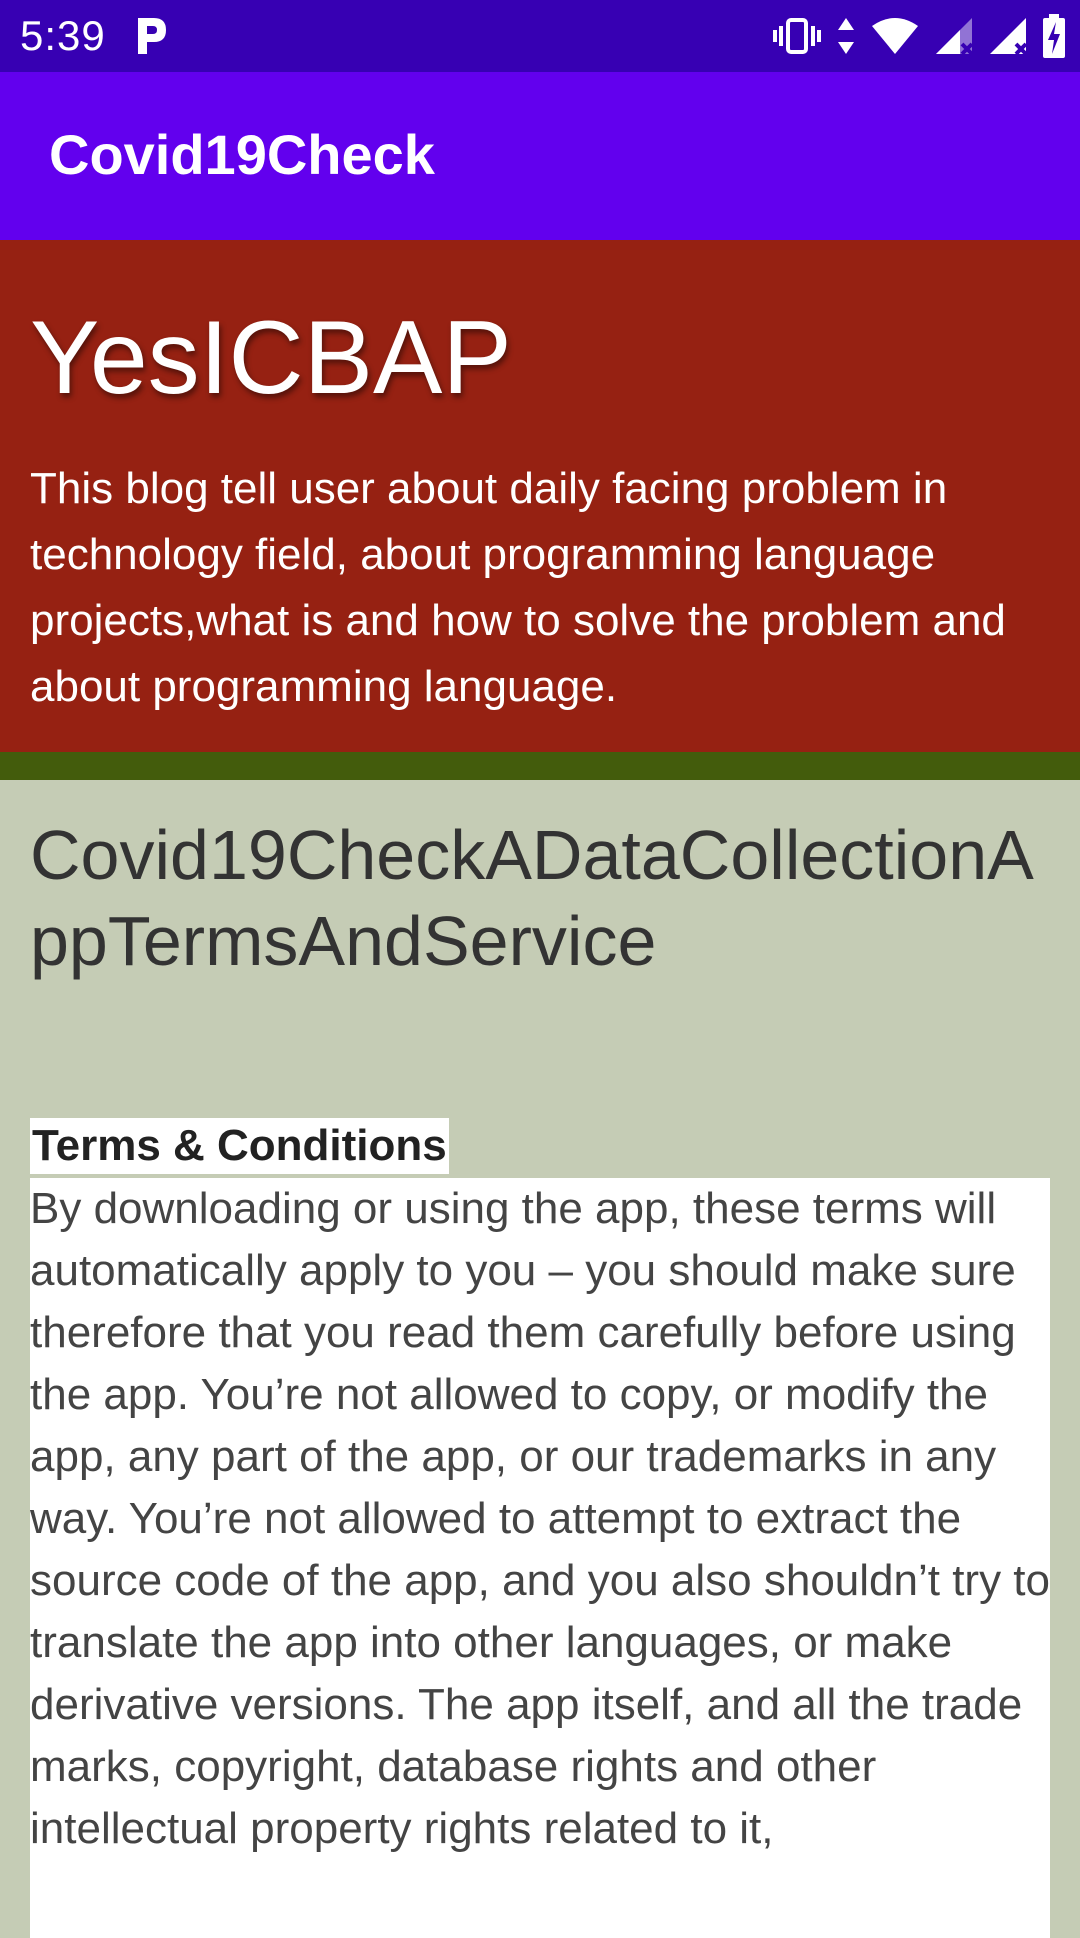 The height and width of the screenshot is (1938, 1080). I want to click on parking-p-icon, so click(152, 36).